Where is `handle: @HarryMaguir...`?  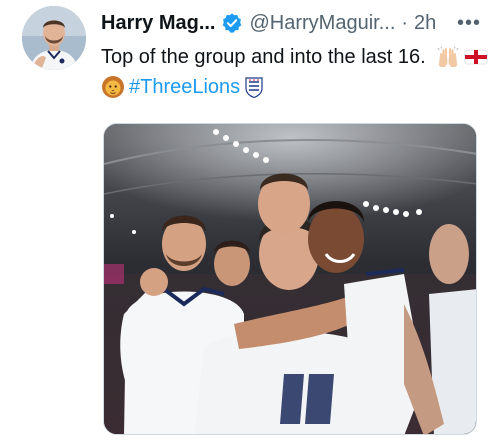 handle: @HarryMaguir... is located at coordinates (322, 23).